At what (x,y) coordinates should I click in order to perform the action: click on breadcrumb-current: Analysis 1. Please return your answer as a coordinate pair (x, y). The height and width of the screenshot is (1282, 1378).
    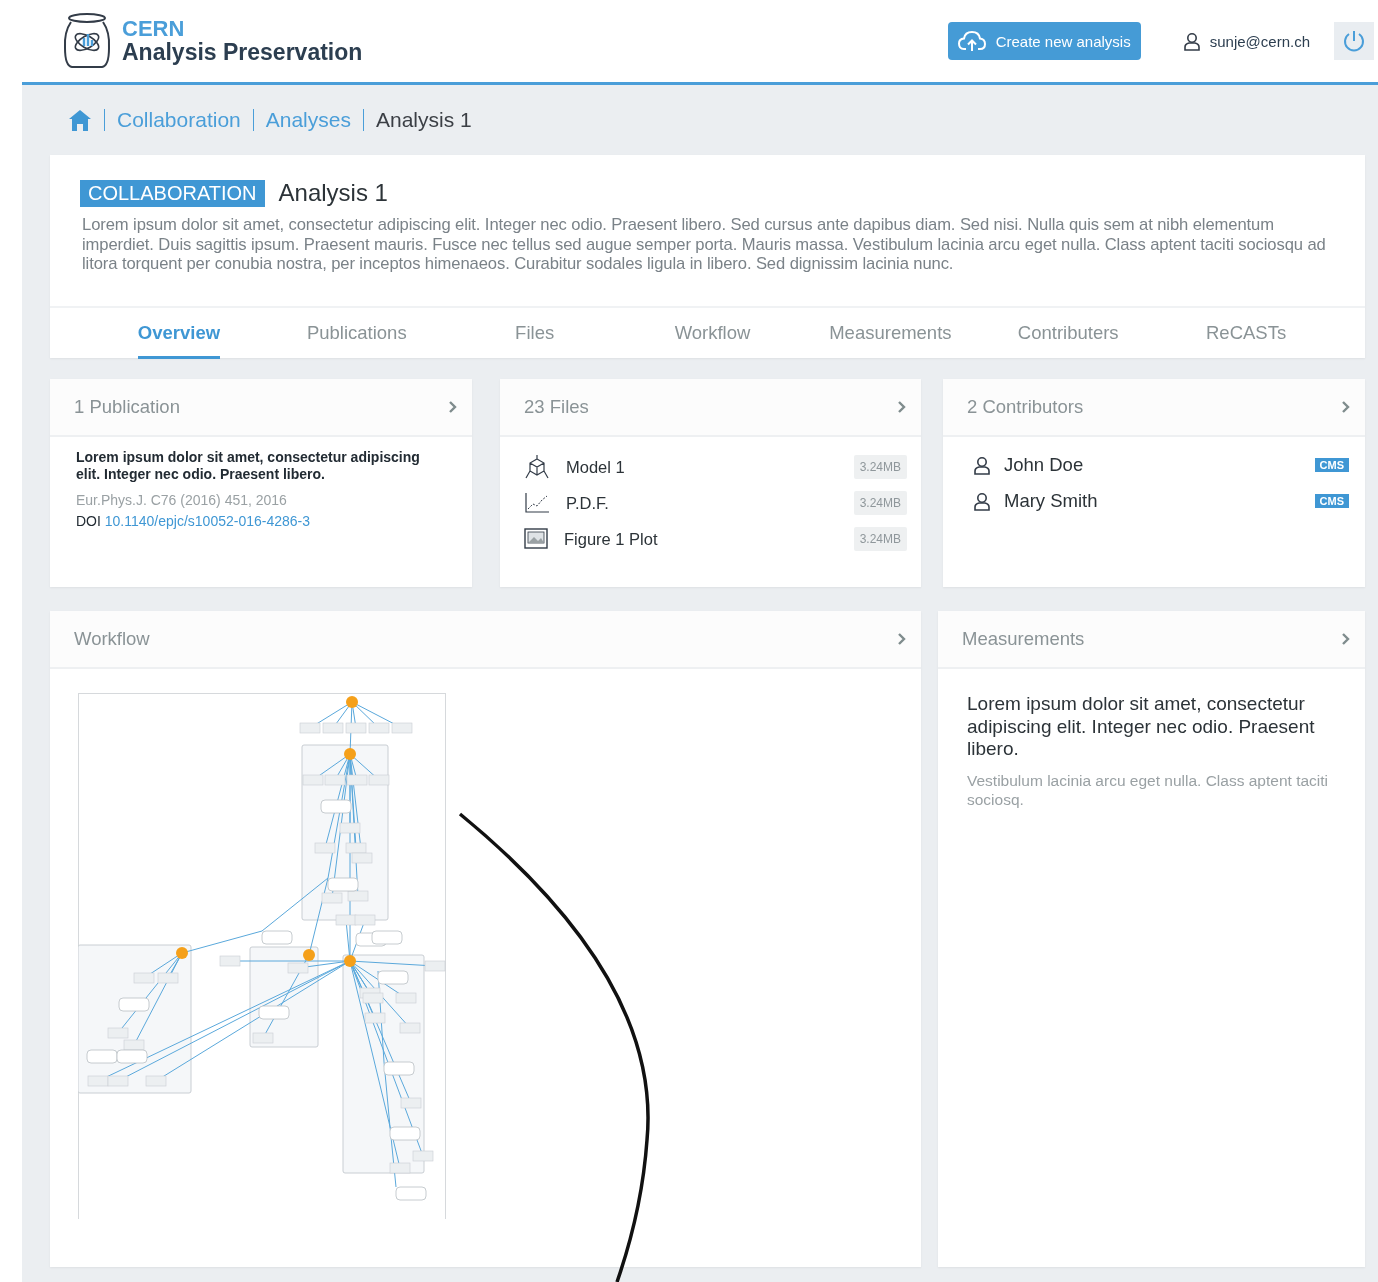
    Looking at the image, I should click on (423, 120).